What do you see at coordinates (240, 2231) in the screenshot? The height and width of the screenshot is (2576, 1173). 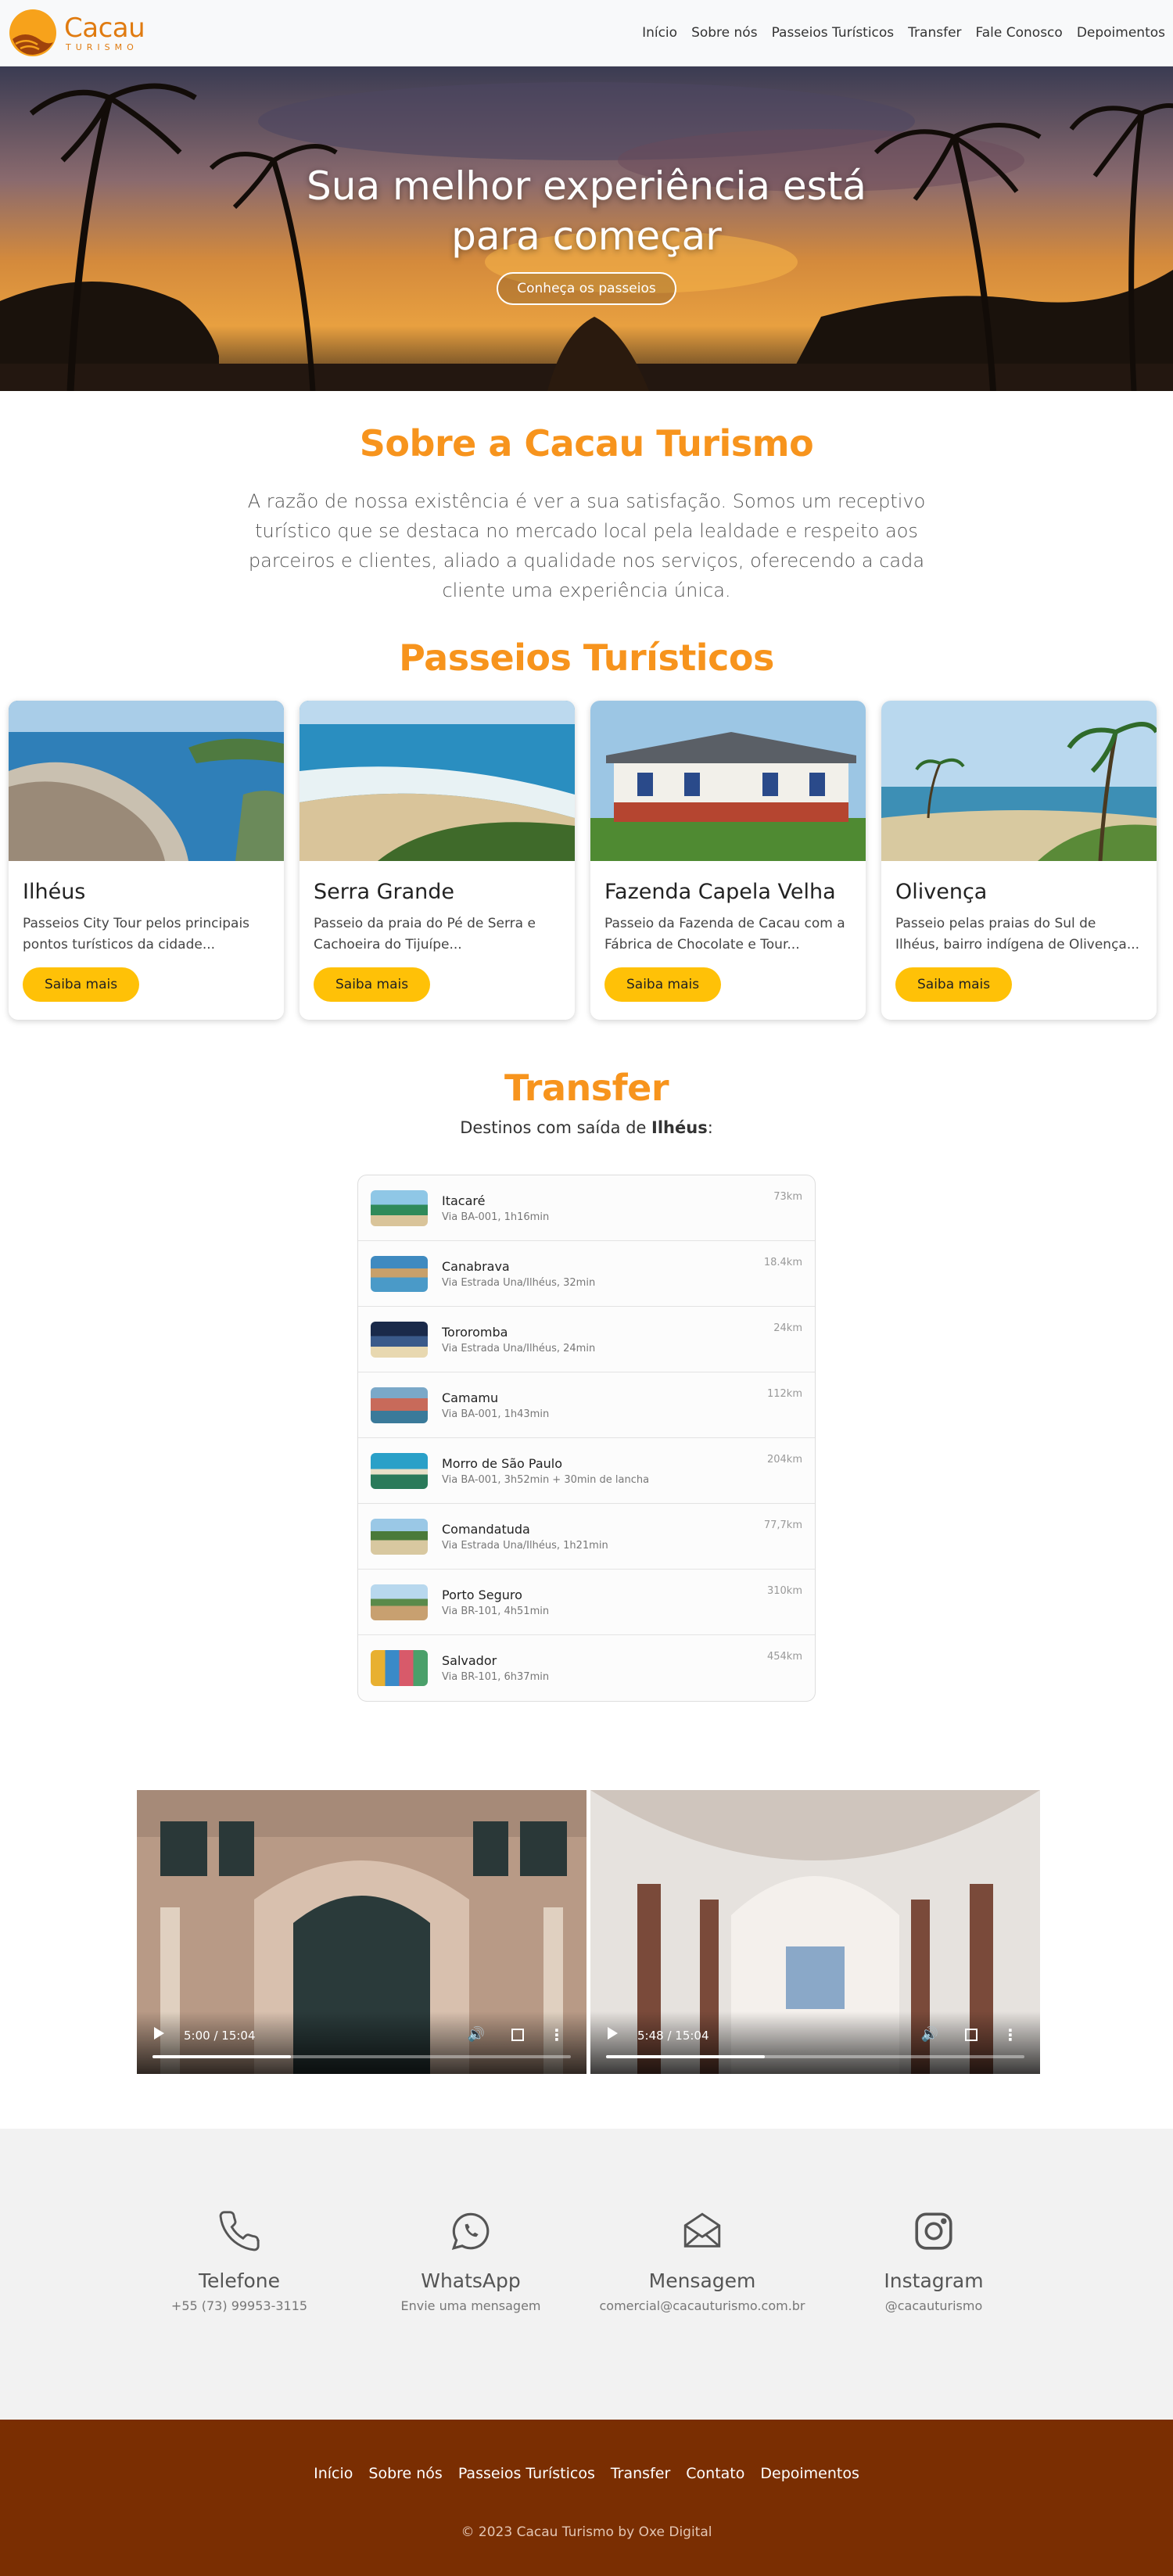 I see `phone-icon` at bounding box center [240, 2231].